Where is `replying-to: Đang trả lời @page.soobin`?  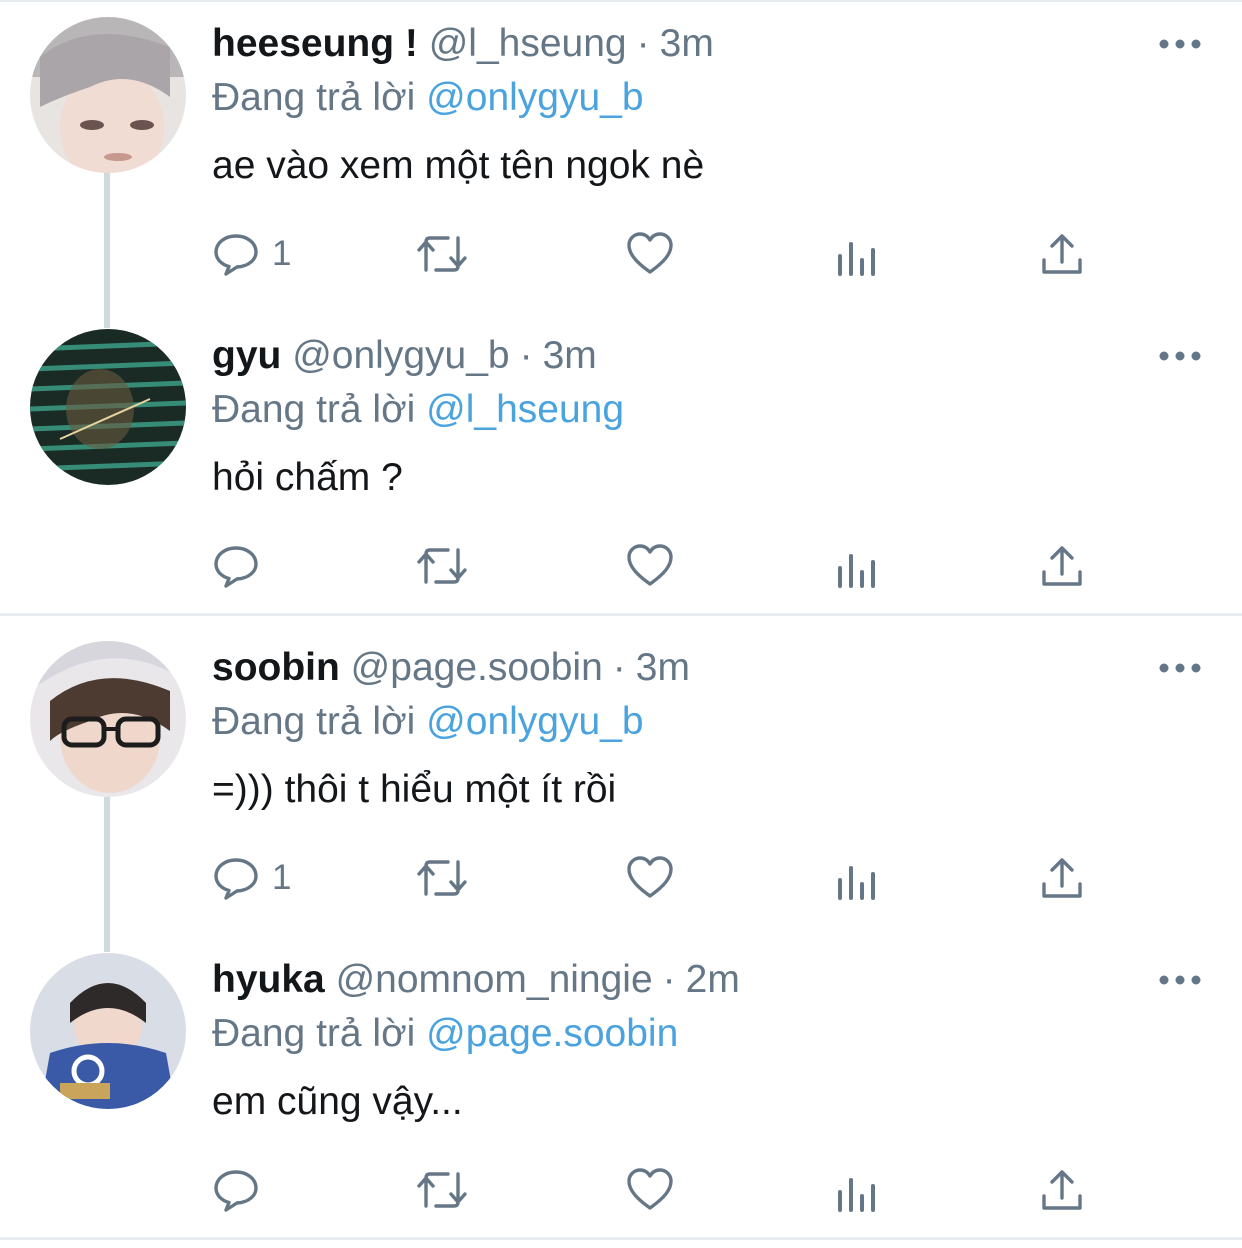
replying-to: Đang trả lời @page.soobin is located at coordinates (445, 1034).